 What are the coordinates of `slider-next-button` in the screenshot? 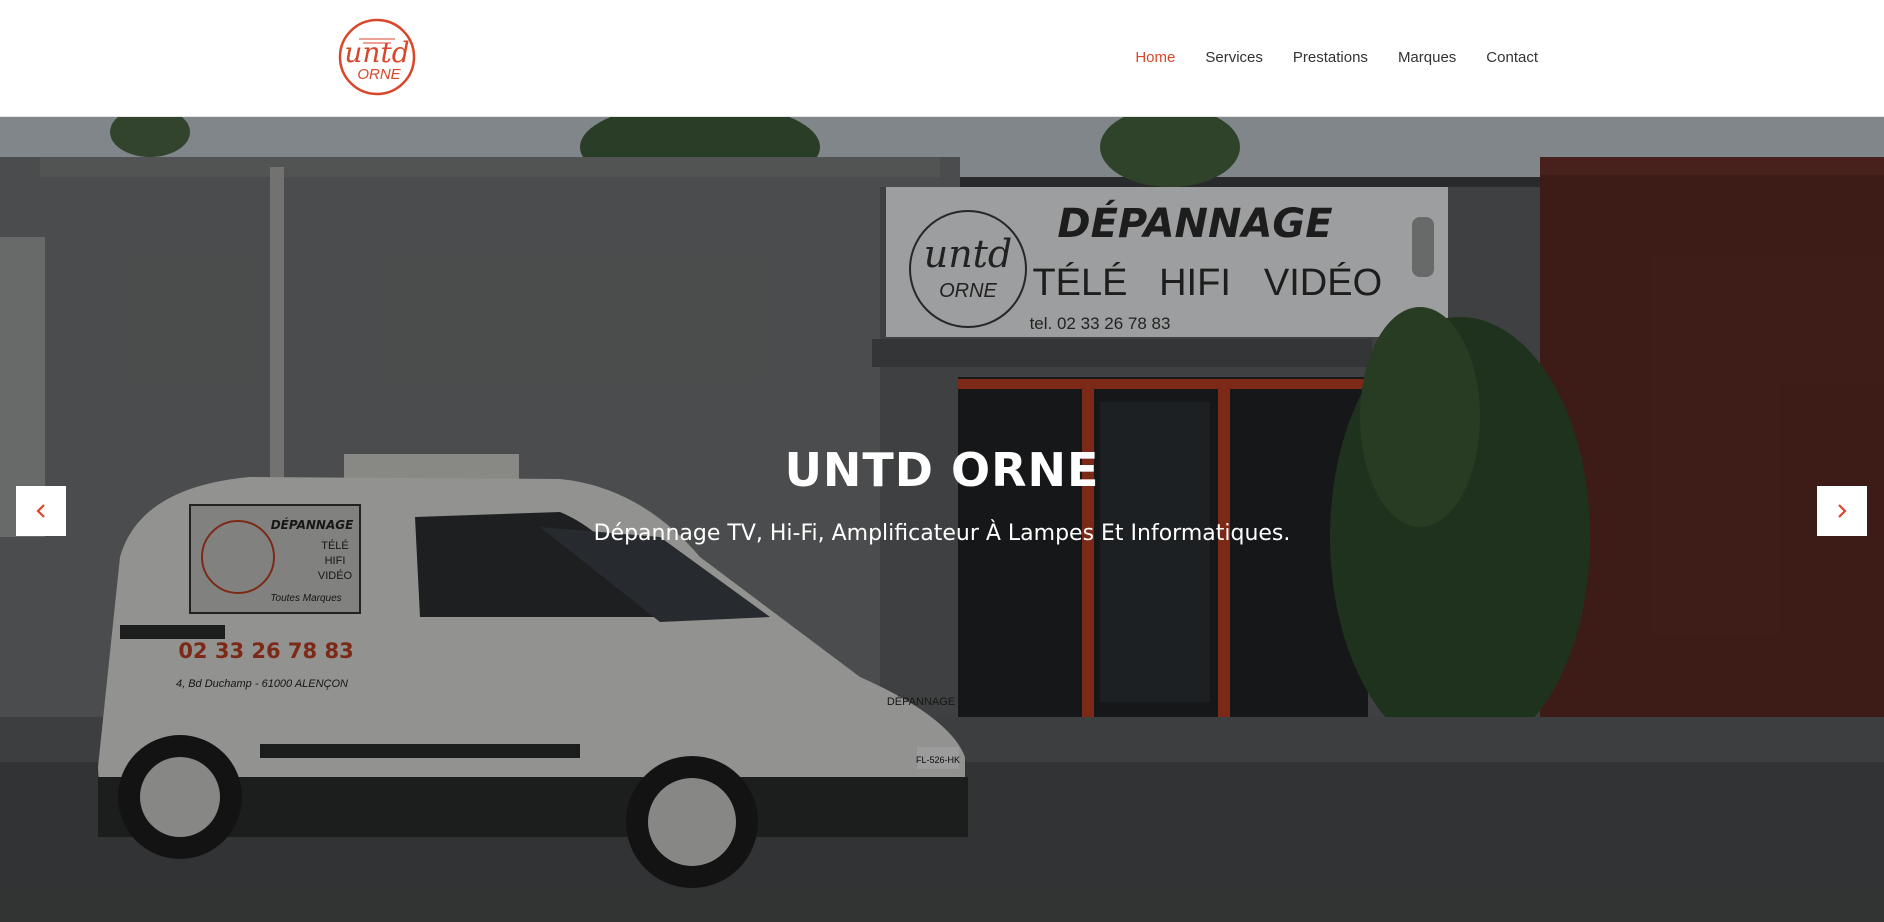 It's located at (1842, 511).